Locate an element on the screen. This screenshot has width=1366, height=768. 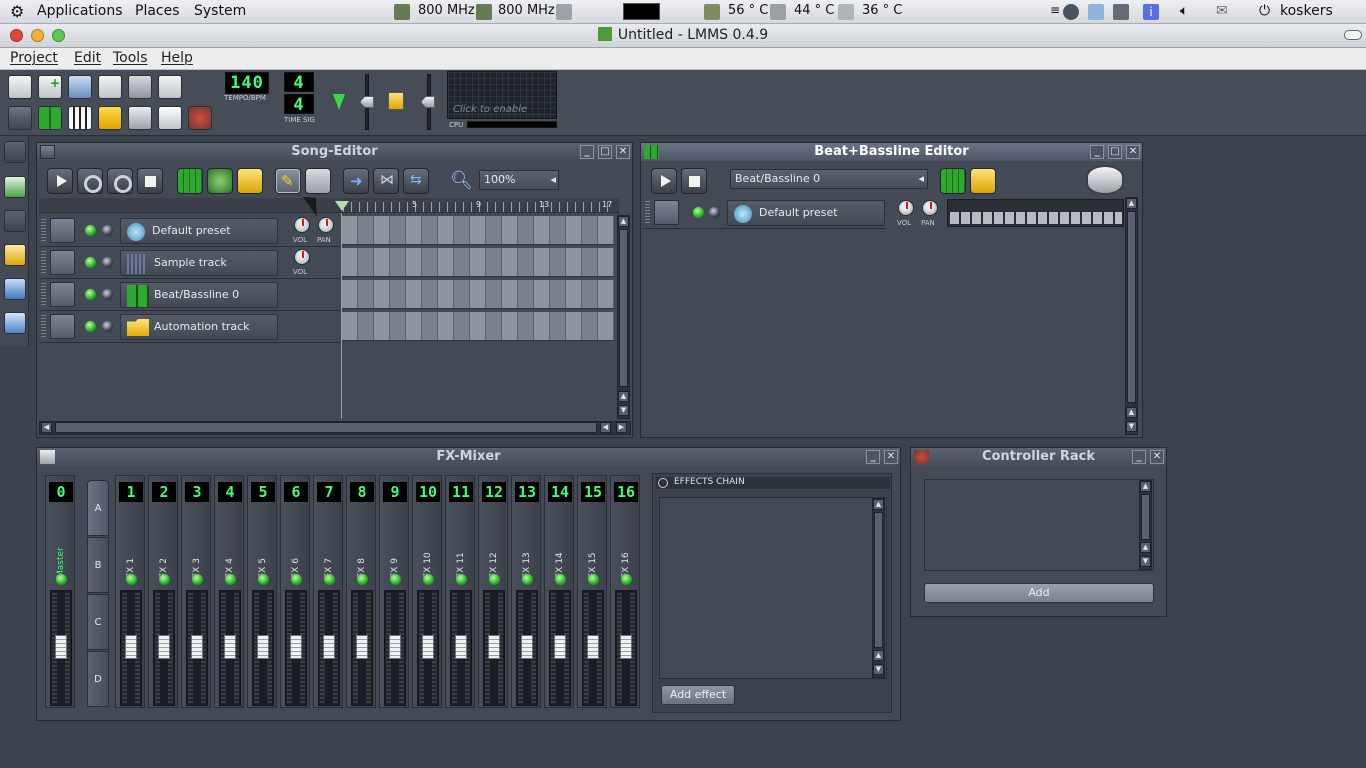
save-project-icon is located at coordinates (140, 87).